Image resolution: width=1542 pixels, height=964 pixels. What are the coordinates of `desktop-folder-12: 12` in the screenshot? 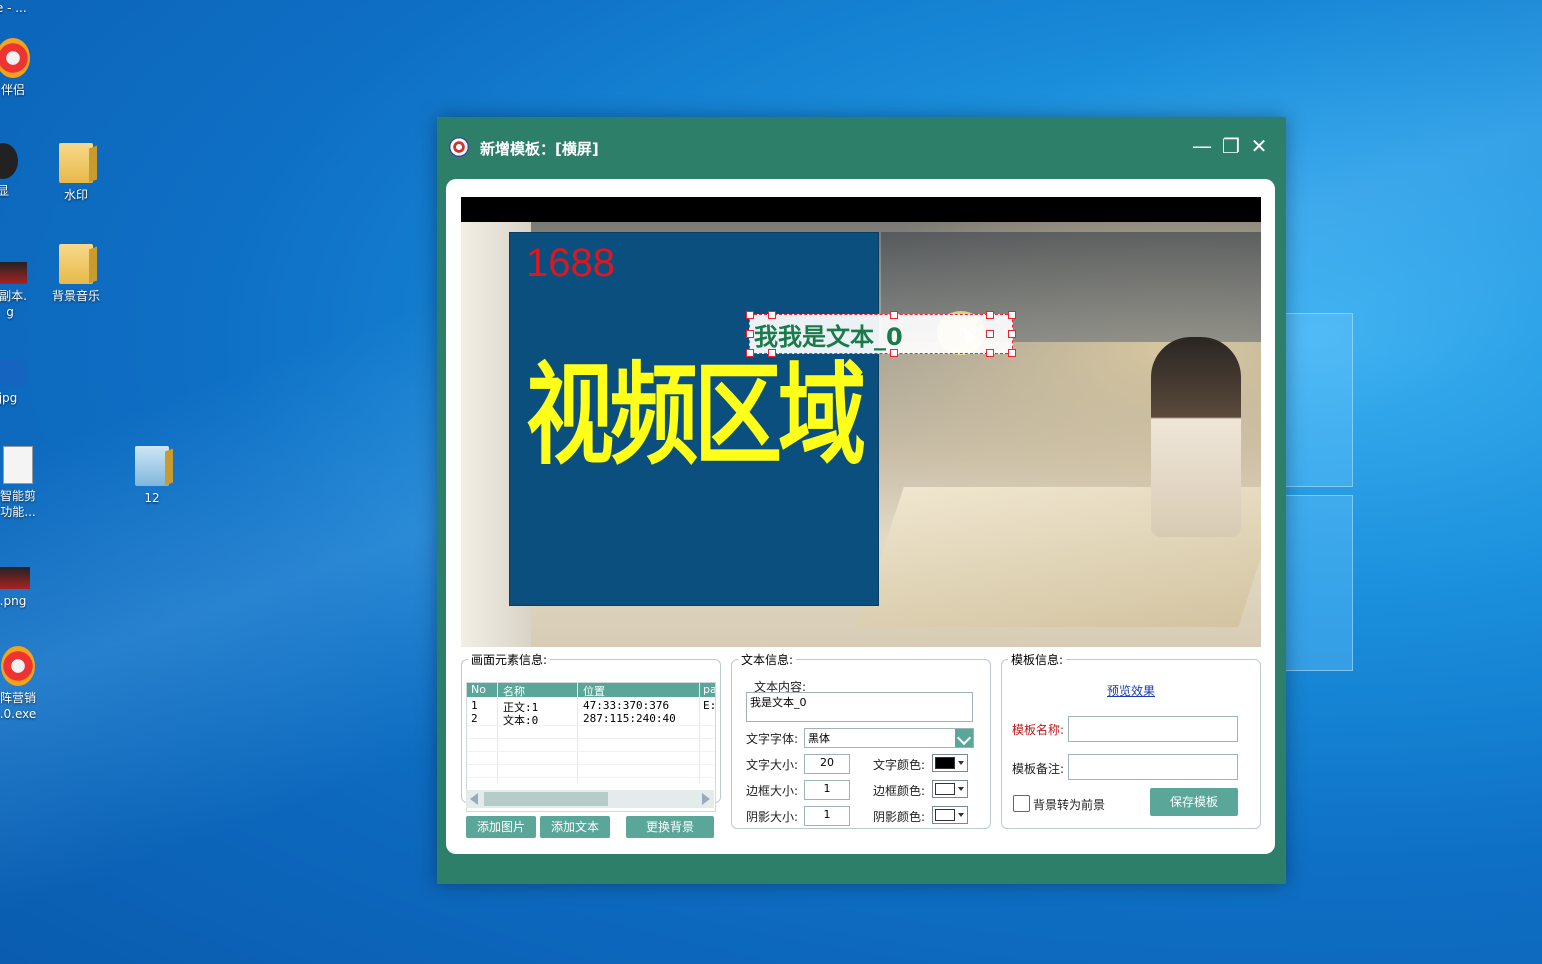 It's located at (152, 476).